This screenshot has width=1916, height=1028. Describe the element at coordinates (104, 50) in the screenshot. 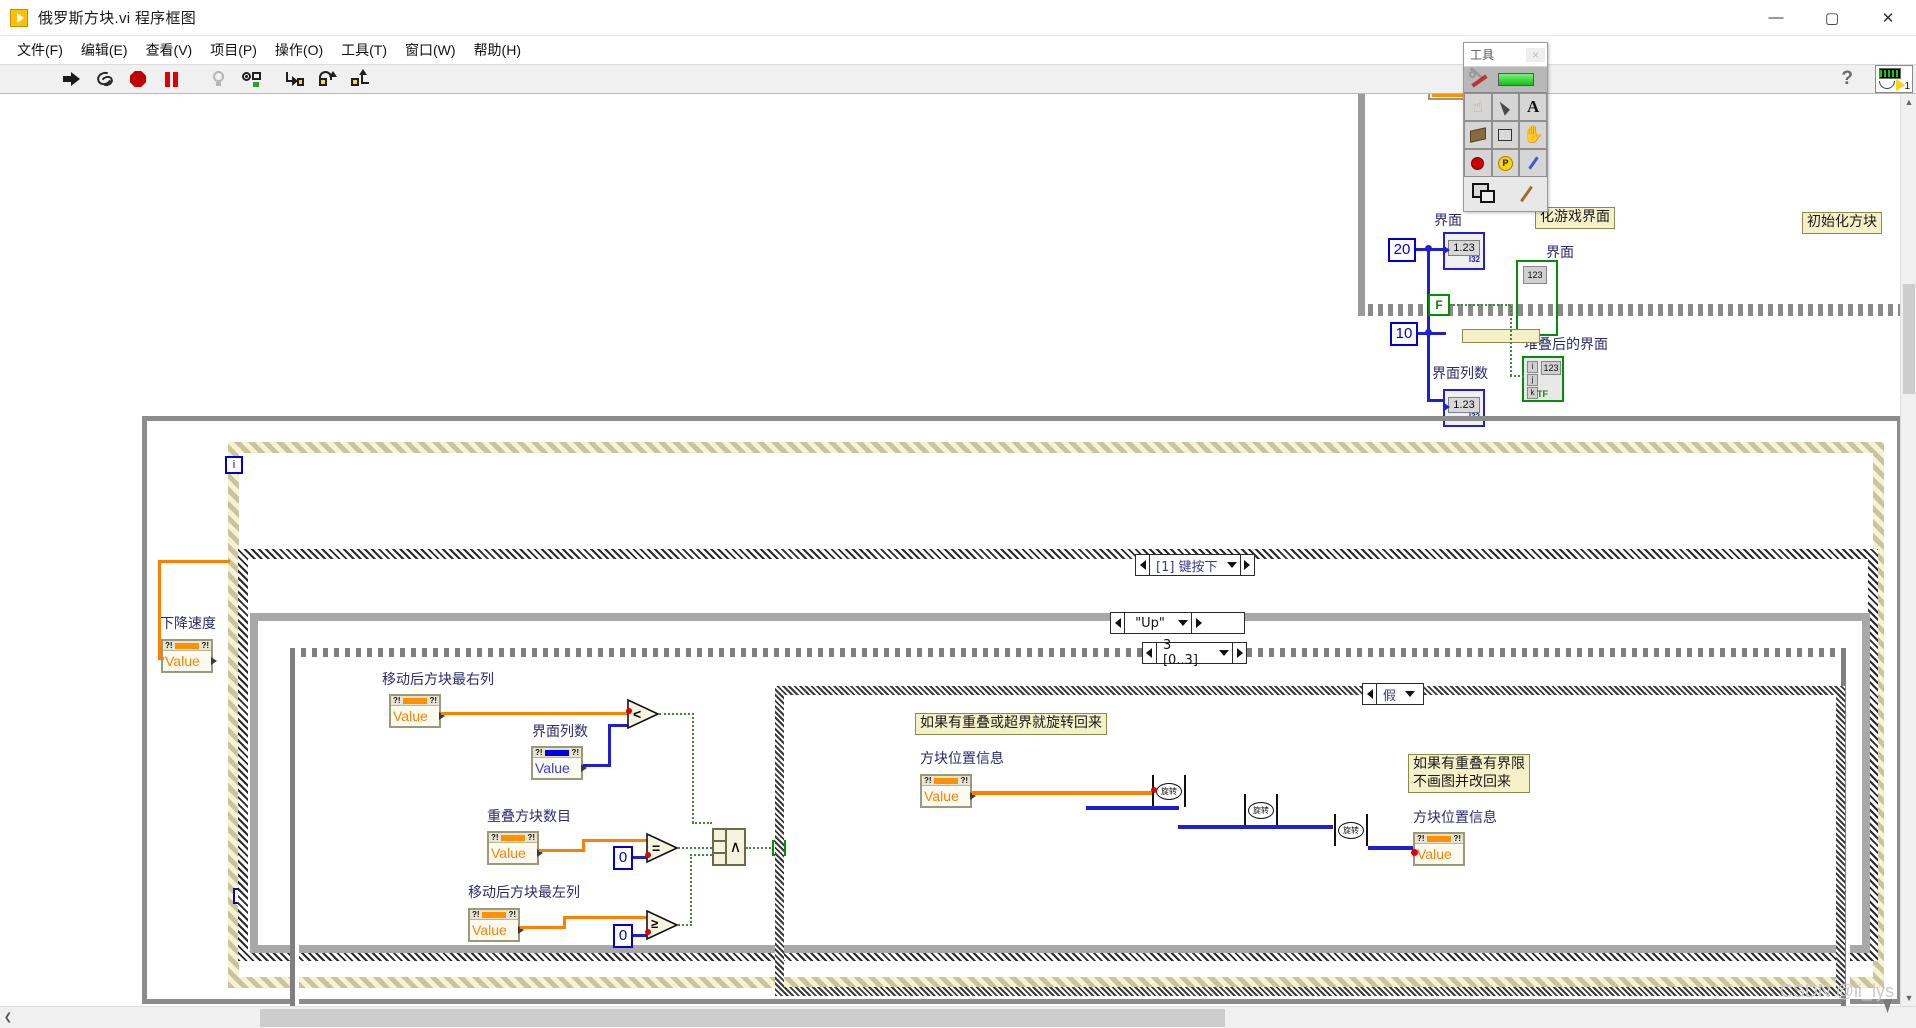

I see `menu-edit: 编辑(E)` at that location.